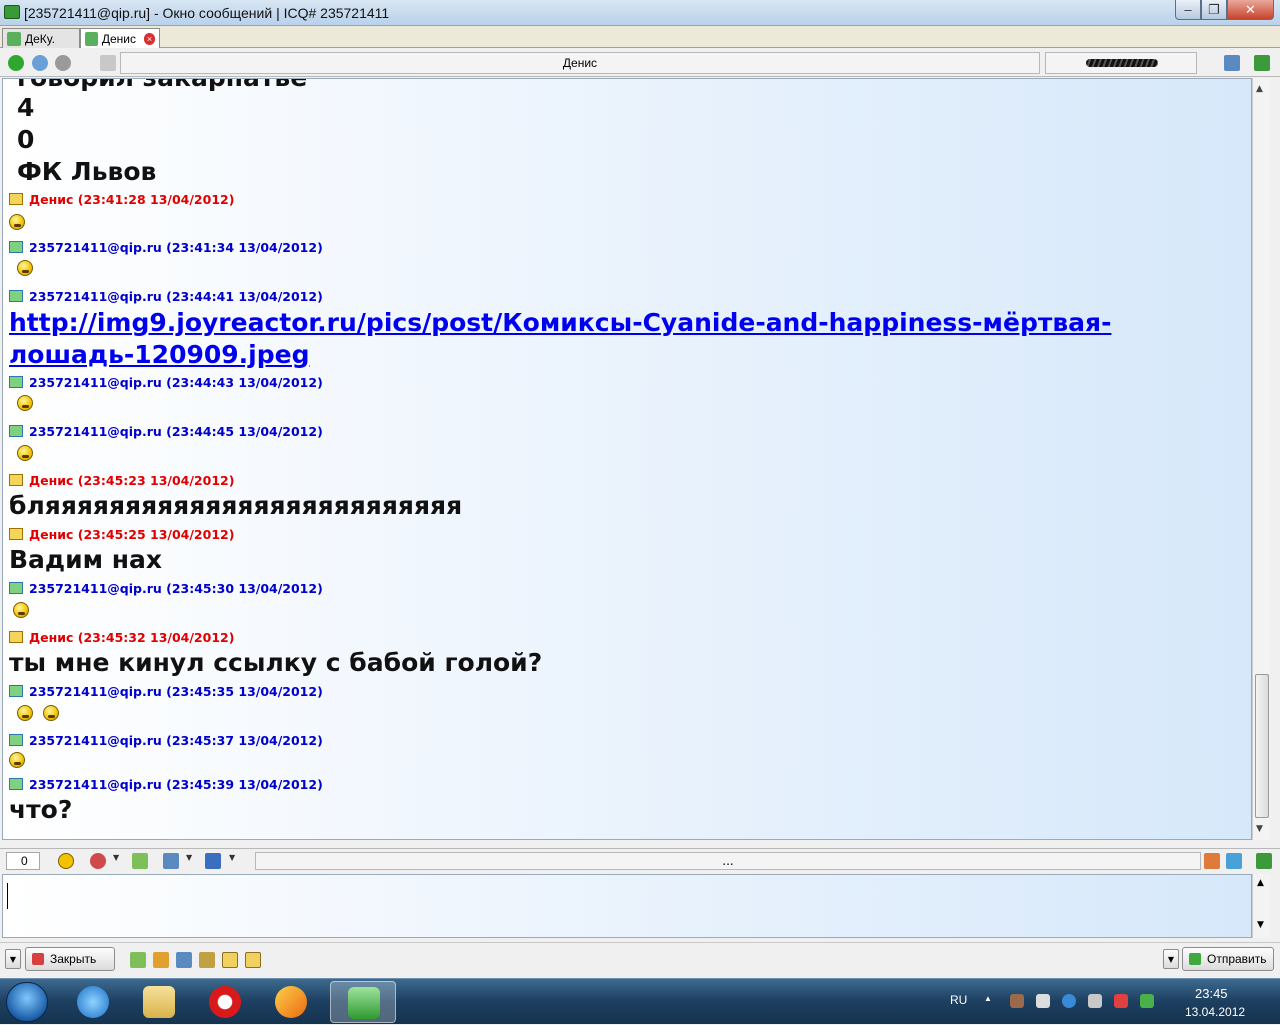 This screenshot has width=1280, height=1025. What do you see at coordinates (989, 1001) in the screenshot?
I see `show-hidden-icons: ▲` at bounding box center [989, 1001].